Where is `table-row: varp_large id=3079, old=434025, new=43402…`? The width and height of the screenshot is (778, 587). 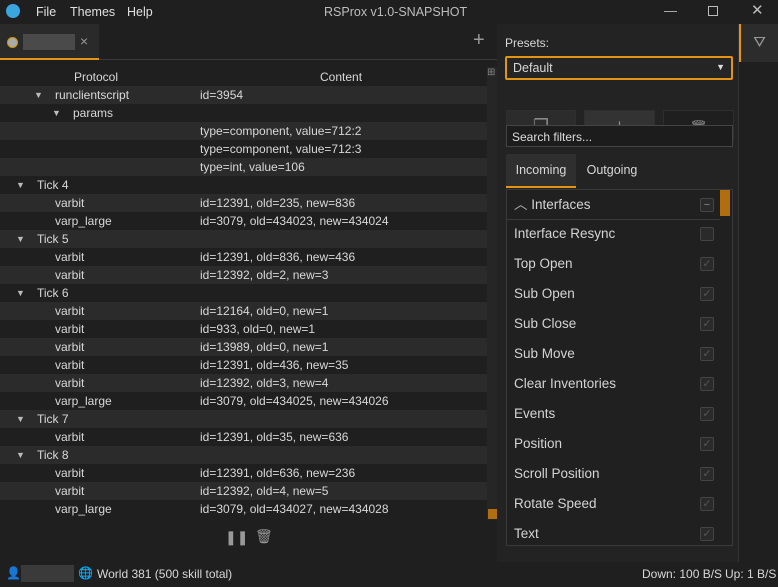
table-row: varp_large id=3079, old=434025, new=43402… is located at coordinates (243, 401).